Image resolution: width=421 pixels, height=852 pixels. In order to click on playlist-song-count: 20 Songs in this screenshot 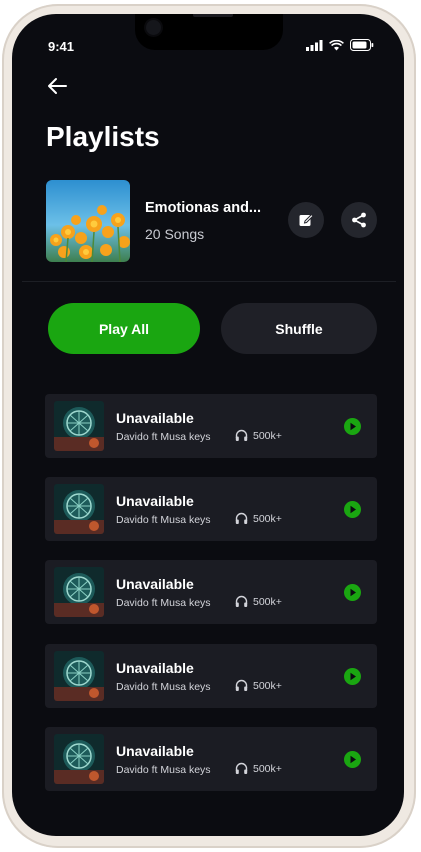, I will do `click(175, 234)`.